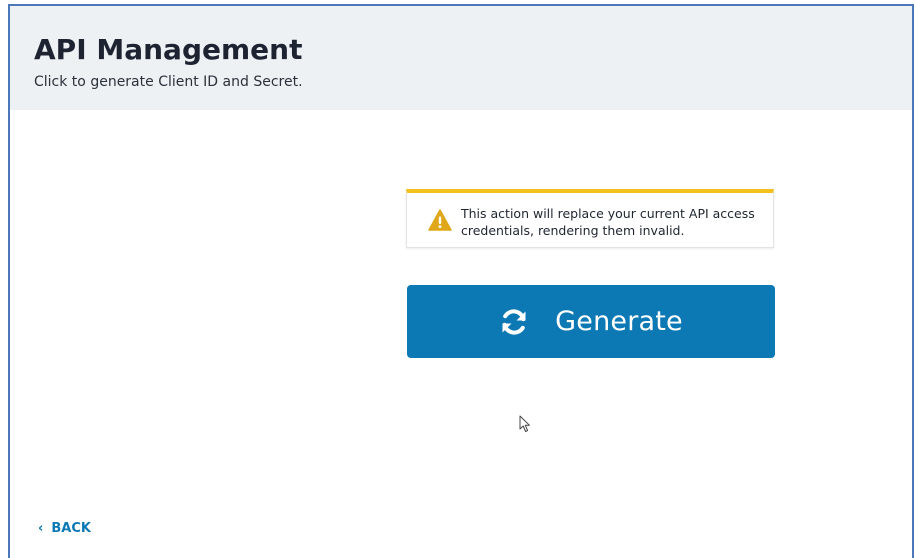 This screenshot has height=558, width=916. I want to click on warning-icon, so click(440, 220).